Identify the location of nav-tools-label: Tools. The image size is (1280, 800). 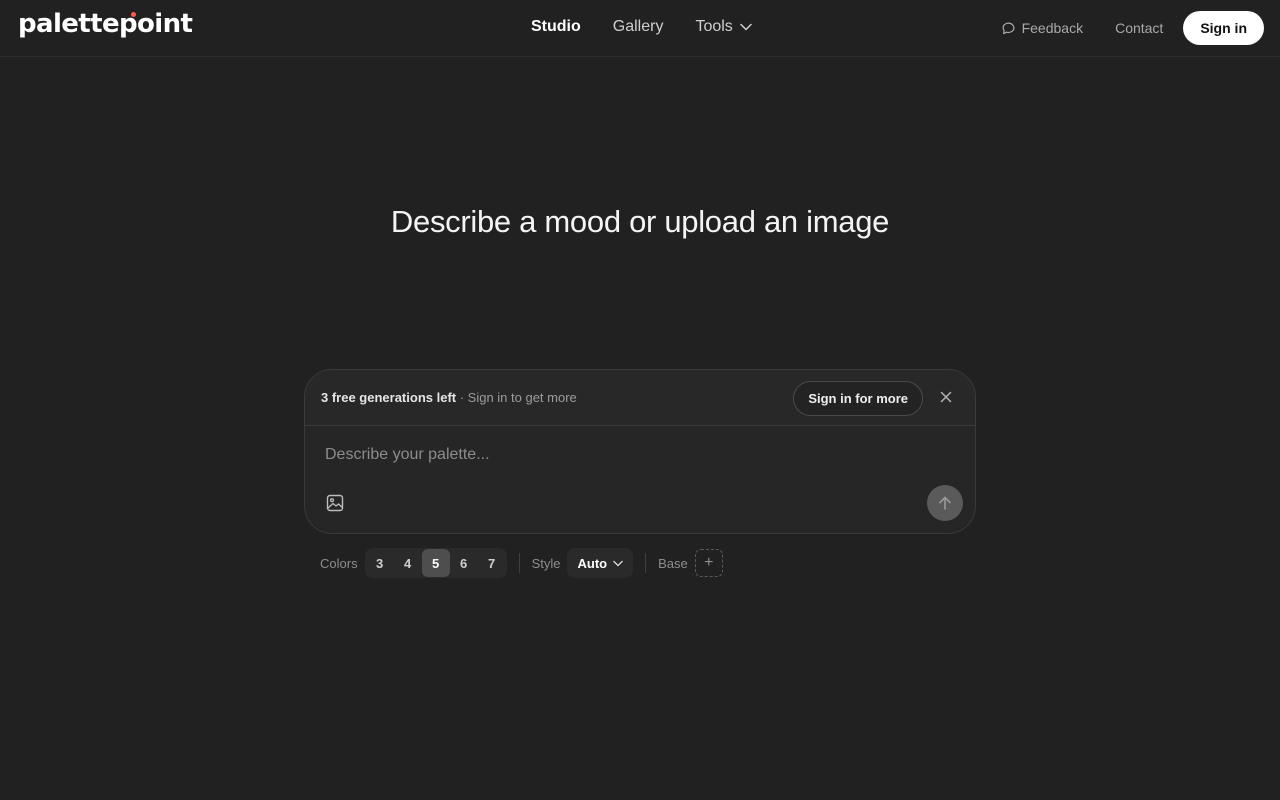
(714, 26).